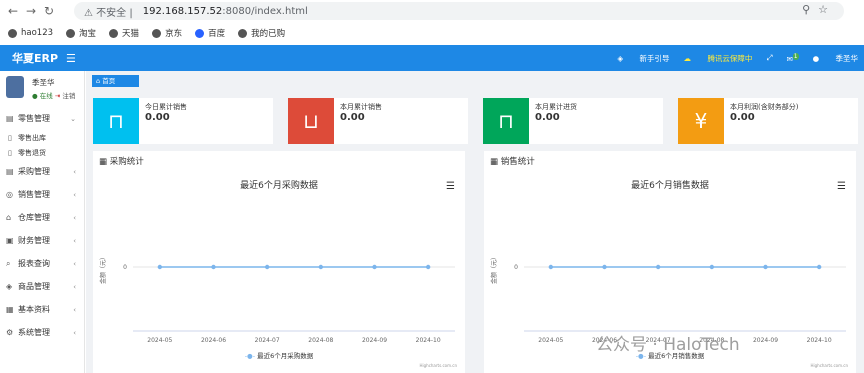  What do you see at coordinates (792, 57) in the screenshot?
I see `message-icon: ✉1` at bounding box center [792, 57].